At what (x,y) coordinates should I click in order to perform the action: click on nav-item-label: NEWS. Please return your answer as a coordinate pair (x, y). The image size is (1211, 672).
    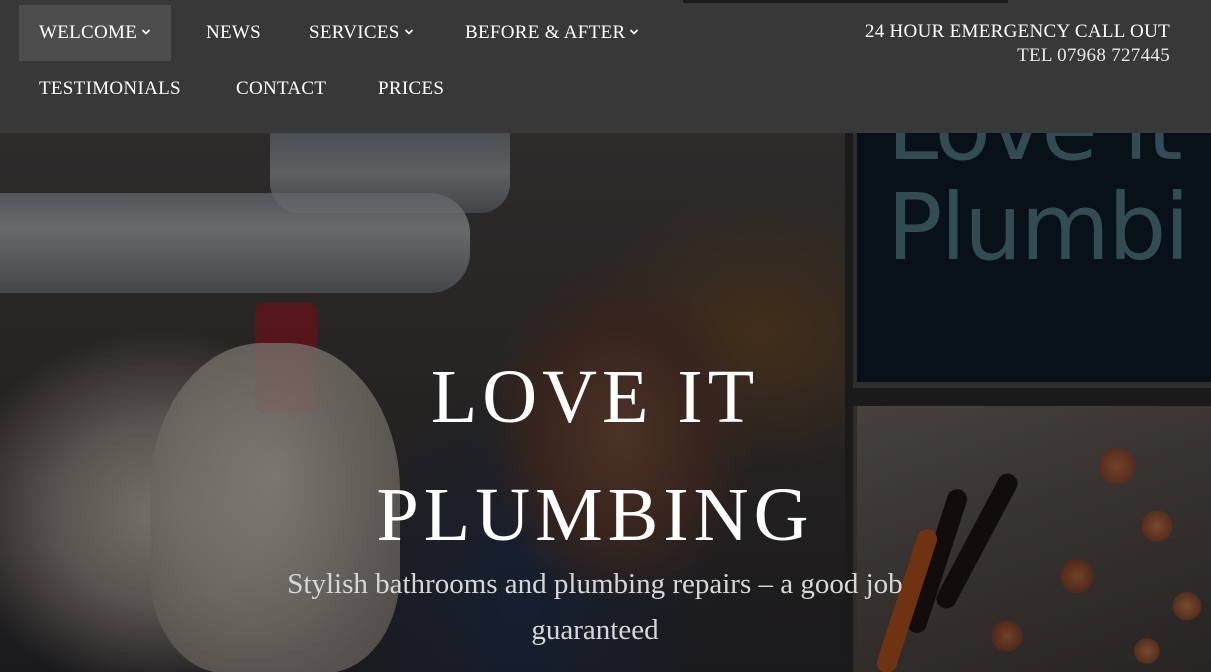
    Looking at the image, I should click on (234, 32).